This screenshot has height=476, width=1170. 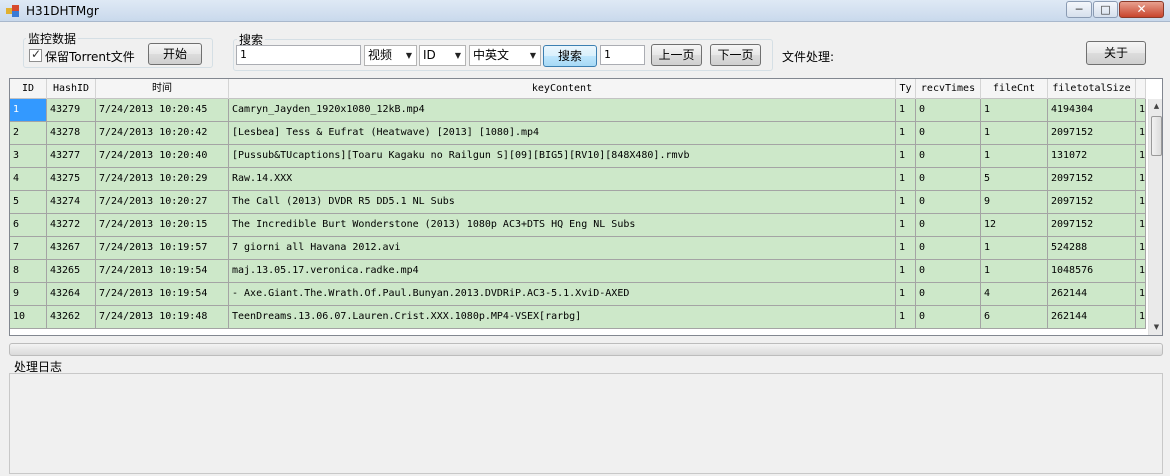 What do you see at coordinates (28, 89) in the screenshot?
I see `column-header-id: ID` at bounding box center [28, 89].